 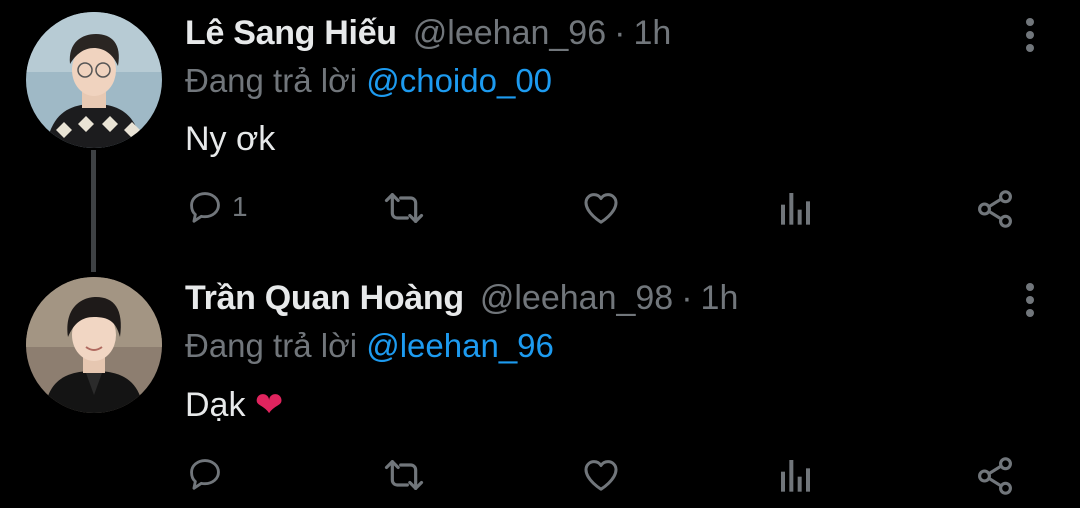 What do you see at coordinates (540, 480) in the screenshot?
I see `action-bar` at bounding box center [540, 480].